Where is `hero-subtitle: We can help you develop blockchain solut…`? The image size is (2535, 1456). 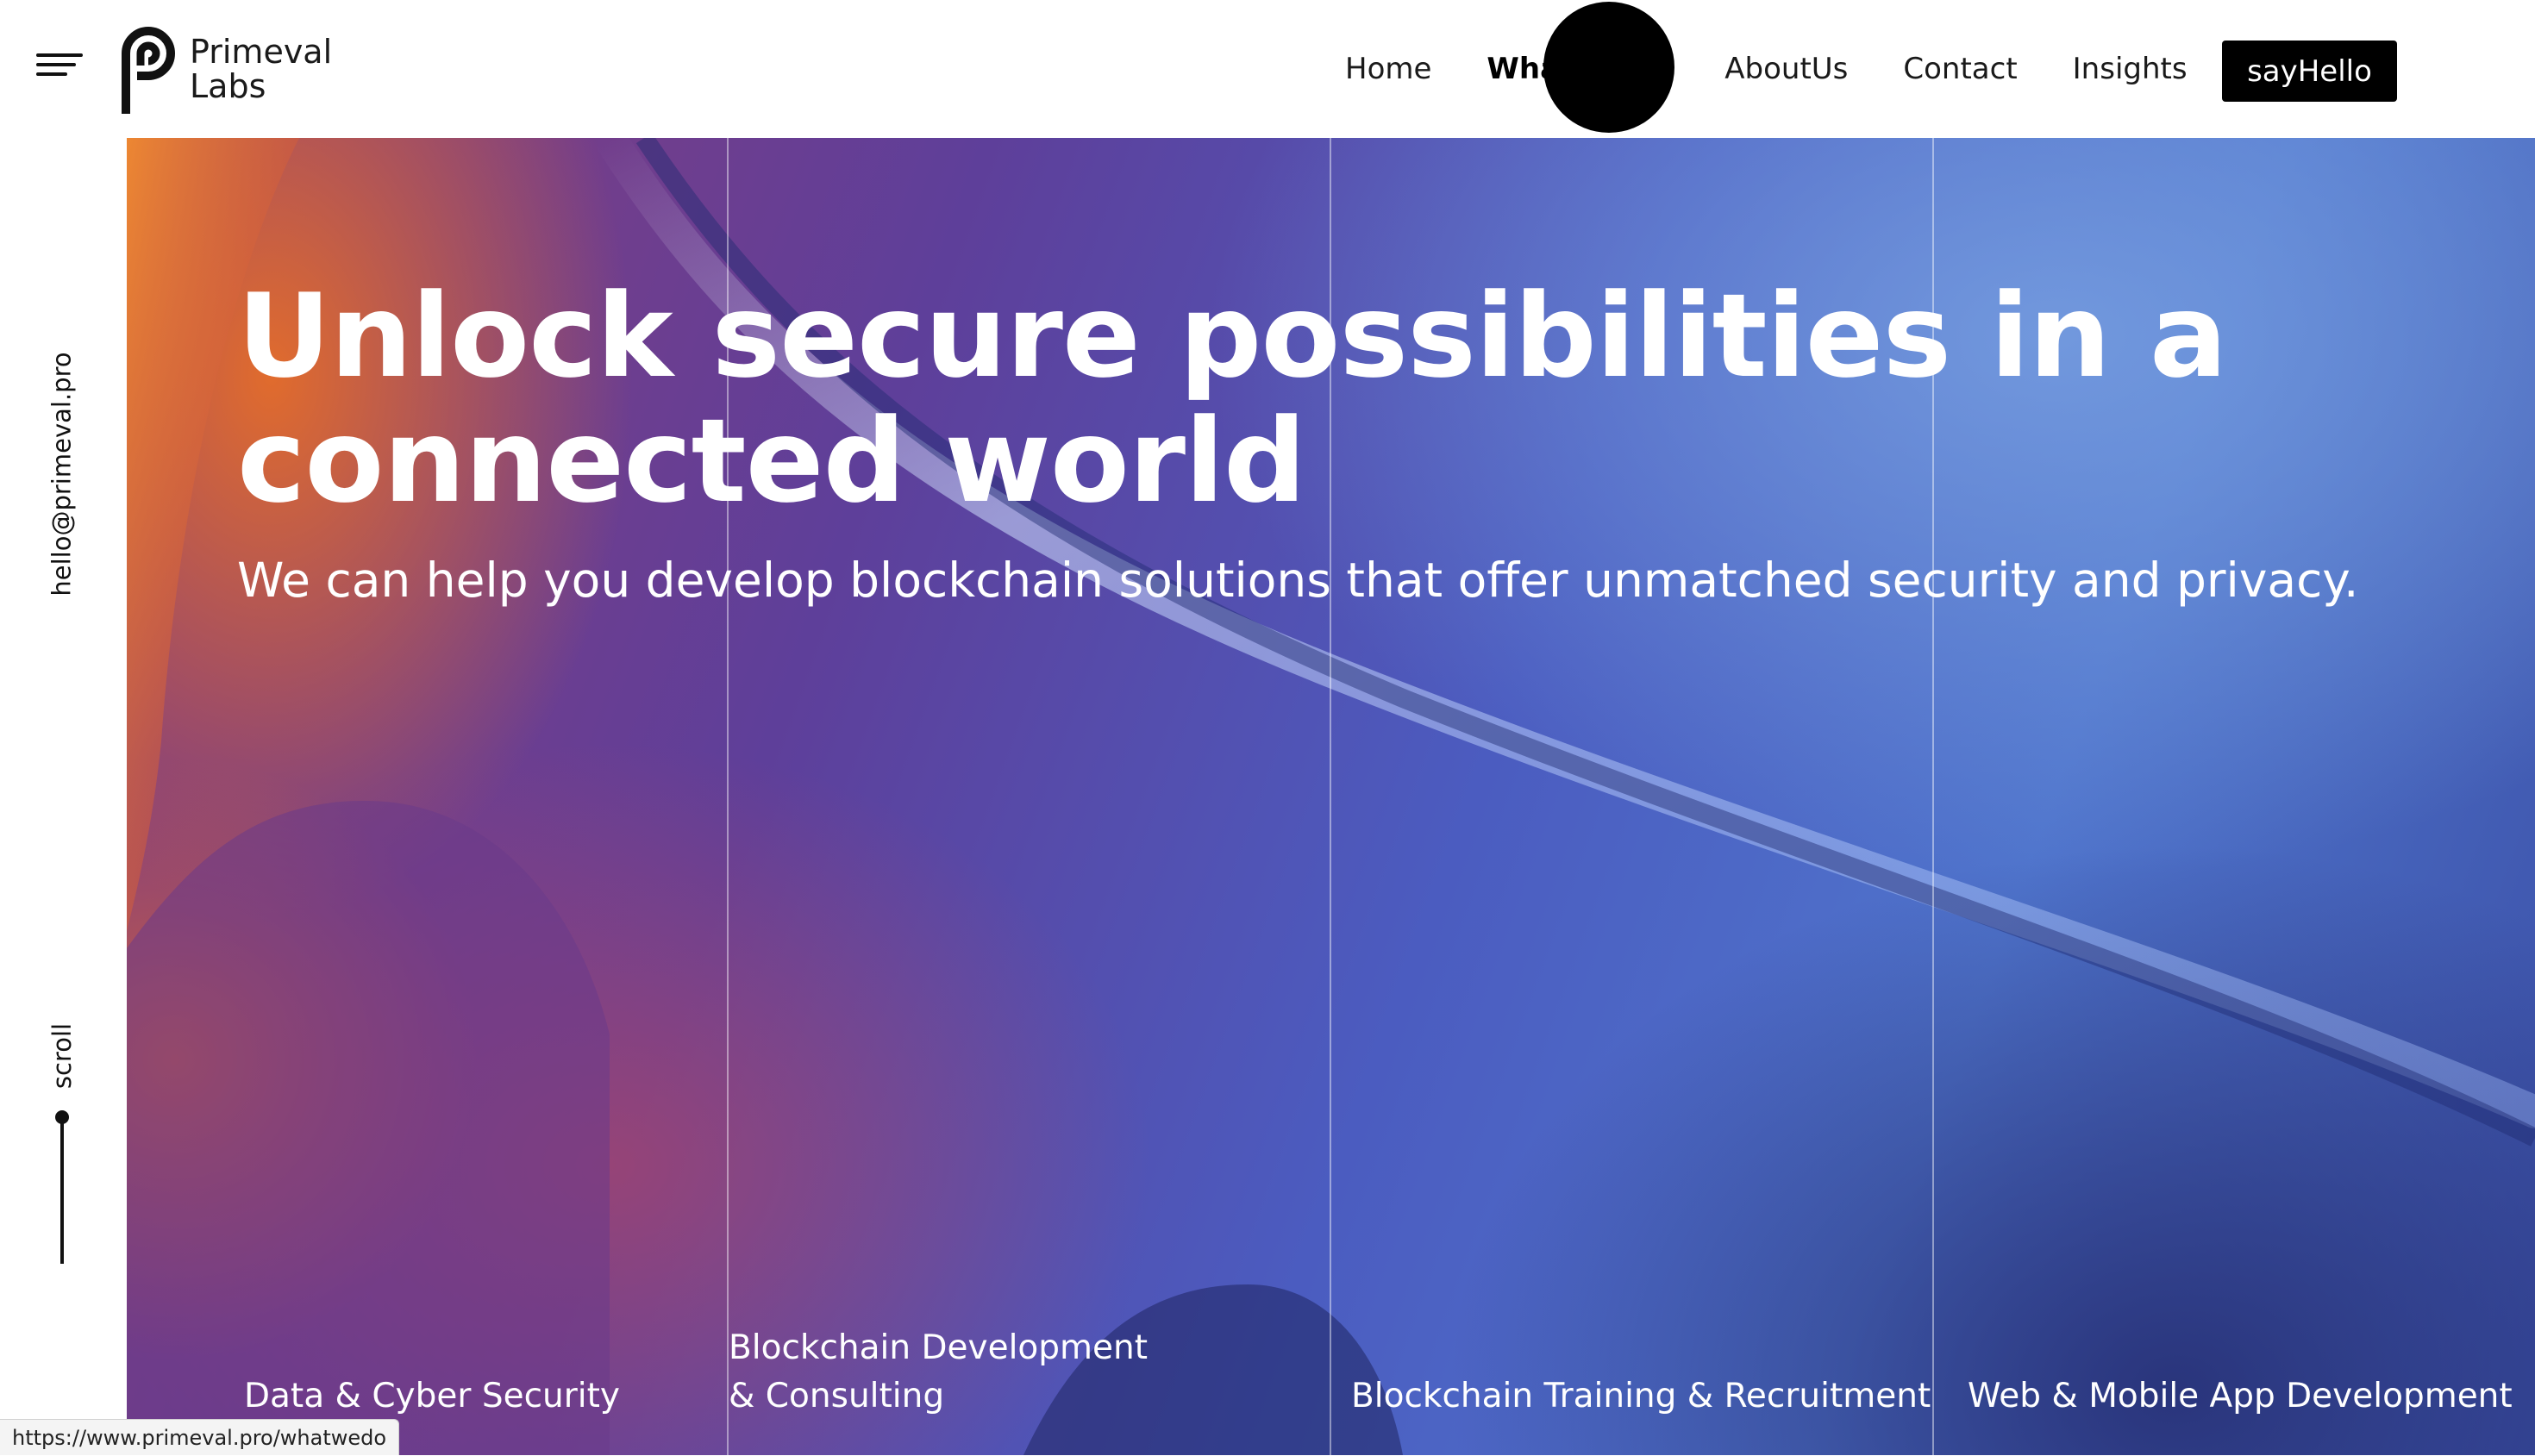
hero-subtitle: We can help you develop blockchain solut… is located at coordinates (1298, 581).